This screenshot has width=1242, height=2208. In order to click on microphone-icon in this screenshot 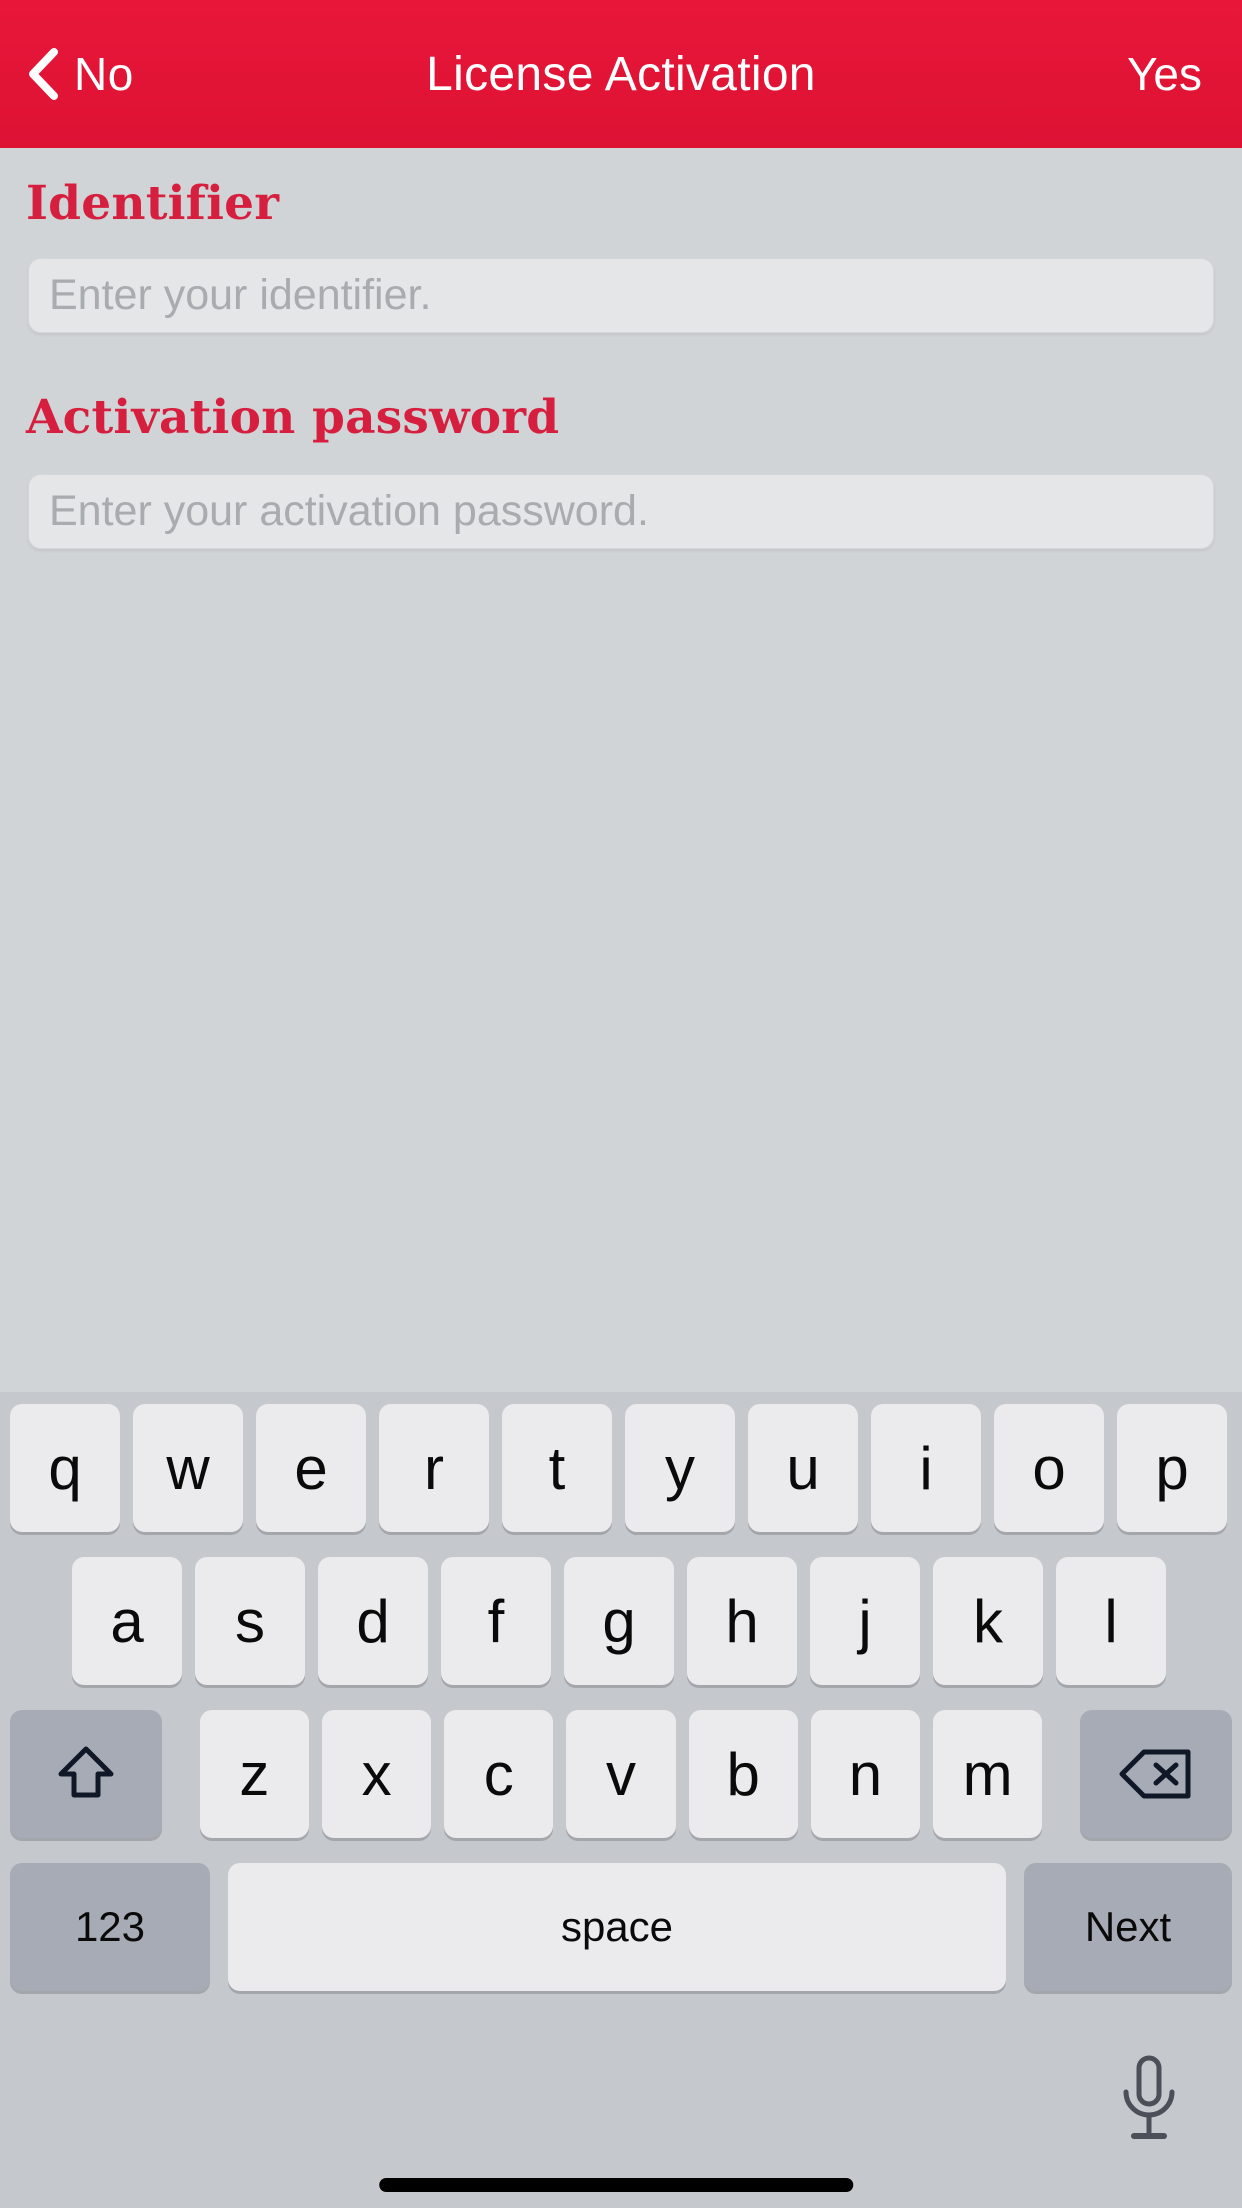, I will do `click(1149, 2098)`.